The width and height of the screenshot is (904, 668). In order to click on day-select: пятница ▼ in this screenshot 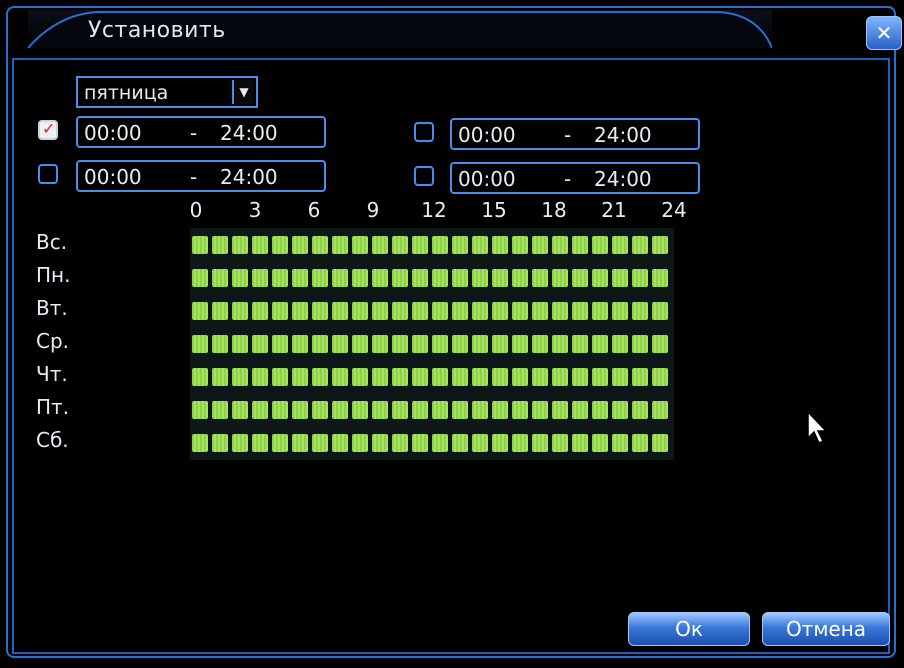, I will do `click(167, 92)`.